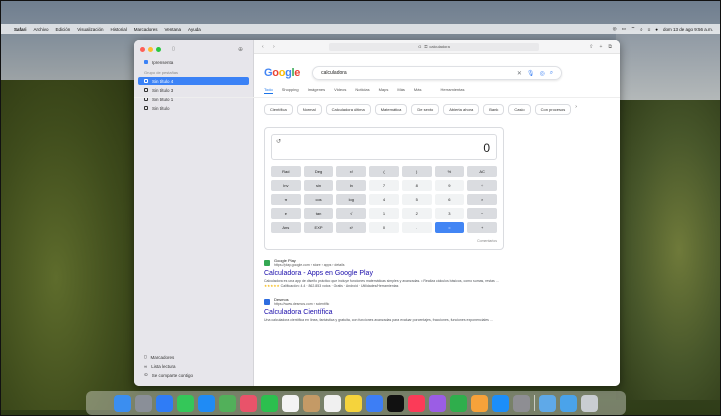 The height and width of the screenshot is (416, 721). Describe the element at coordinates (248, 403) in the screenshot. I see `photos-icon` at that location.